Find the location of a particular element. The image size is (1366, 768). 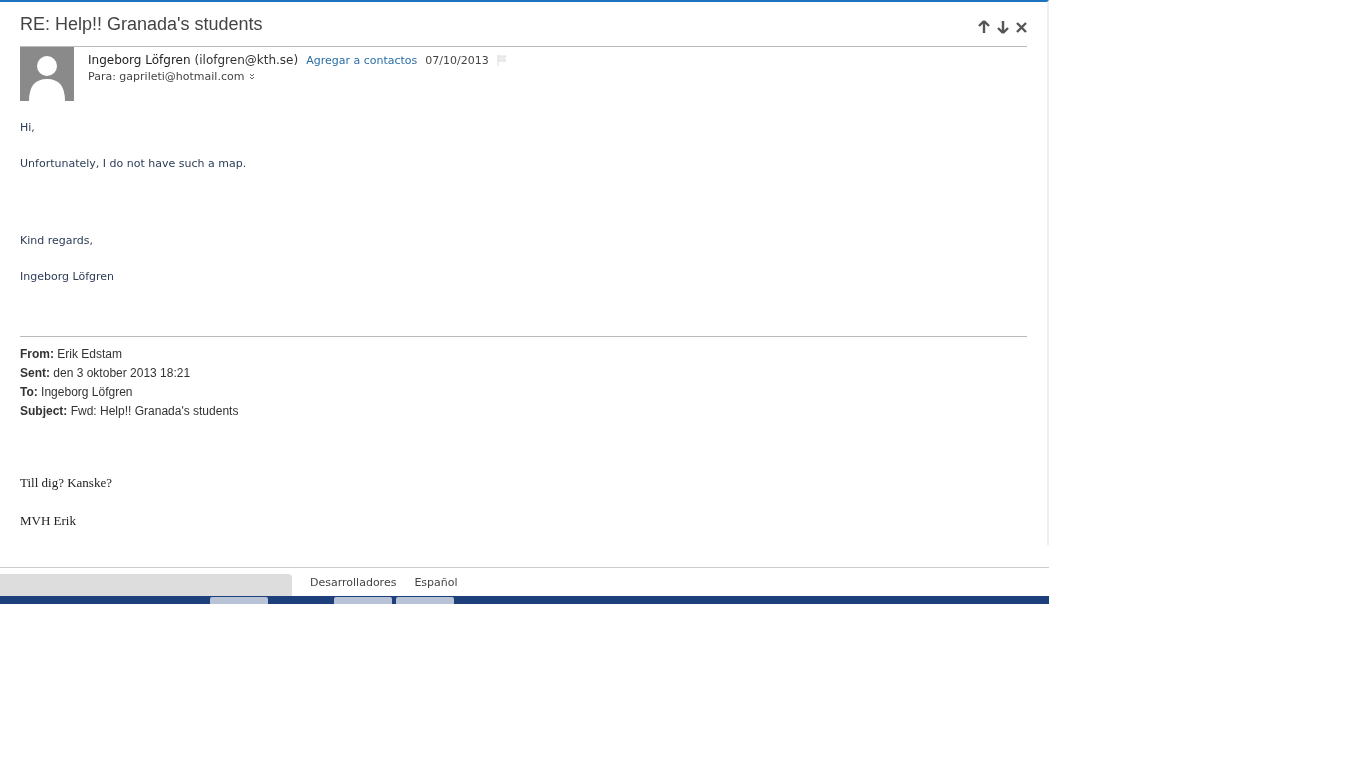

quoted-header-line: Subject: Fwd: Help!! Granada's students is located at coordinates (130, 411).